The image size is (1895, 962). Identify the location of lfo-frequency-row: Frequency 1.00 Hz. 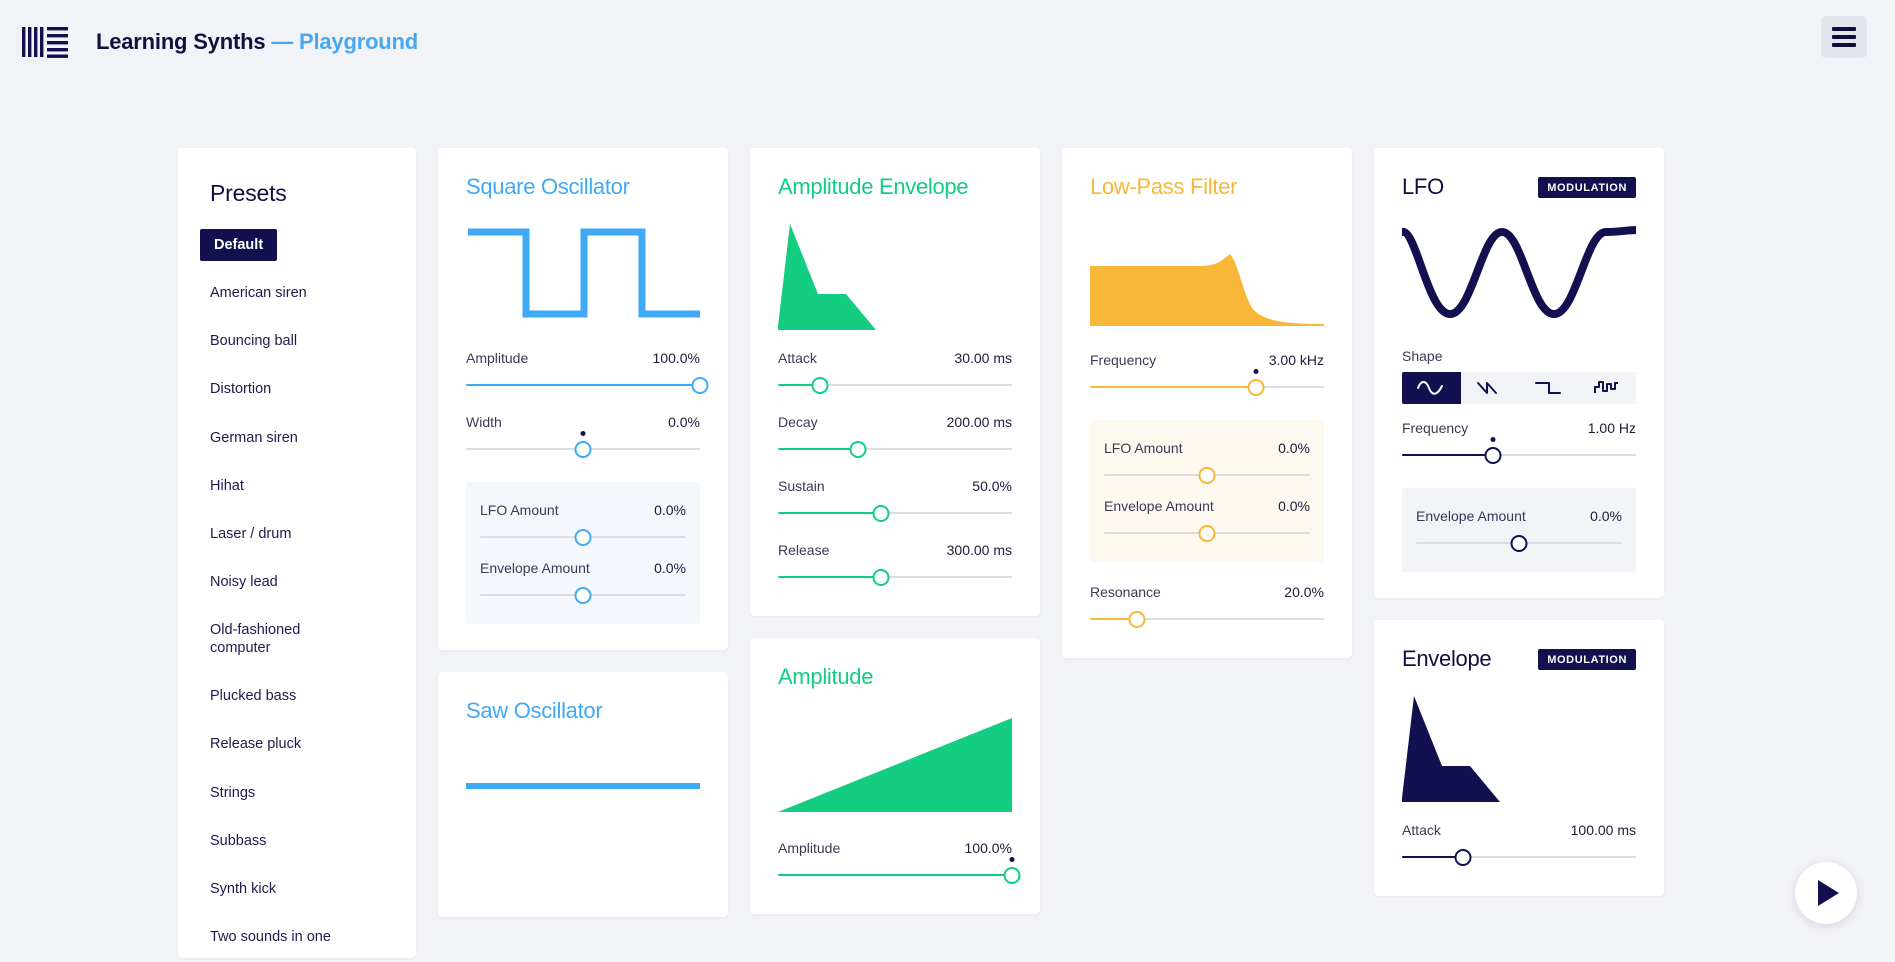
(1519, 444).